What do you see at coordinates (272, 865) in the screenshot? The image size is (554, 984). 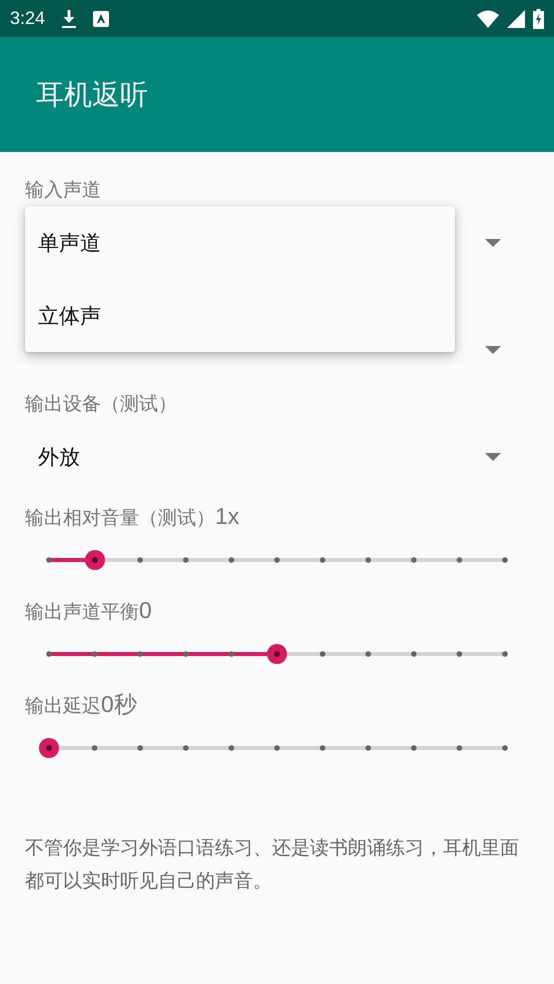 I see `description-text: 不管你是学习外语口语练习、还是读书朗诵练习，耳机里面都可以实时听见自己的声音。` at bounding box center [272, 865].